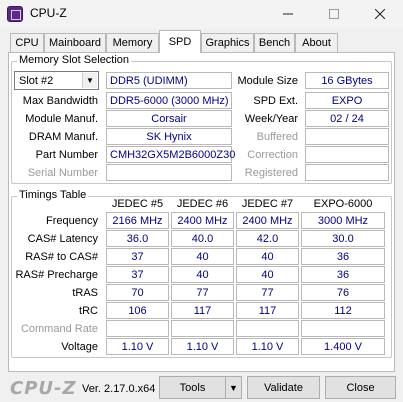  I want to click on timings-cell: 76, so click(343, 292).